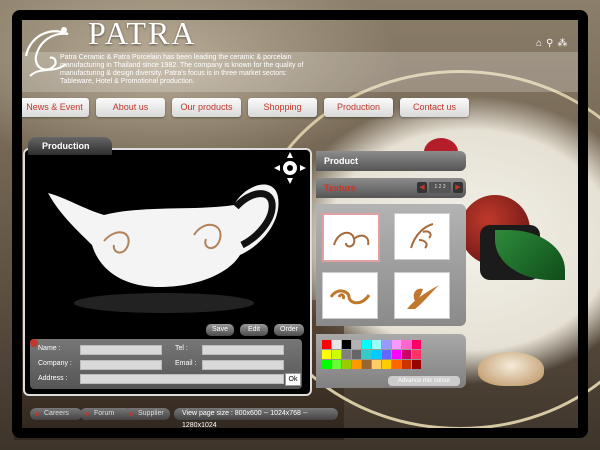 The width and height of the screenshot is (600, 450). Describe the element at coordinates (130, 107) in the screenshot. I see `nav-about-us: About us` at that location.